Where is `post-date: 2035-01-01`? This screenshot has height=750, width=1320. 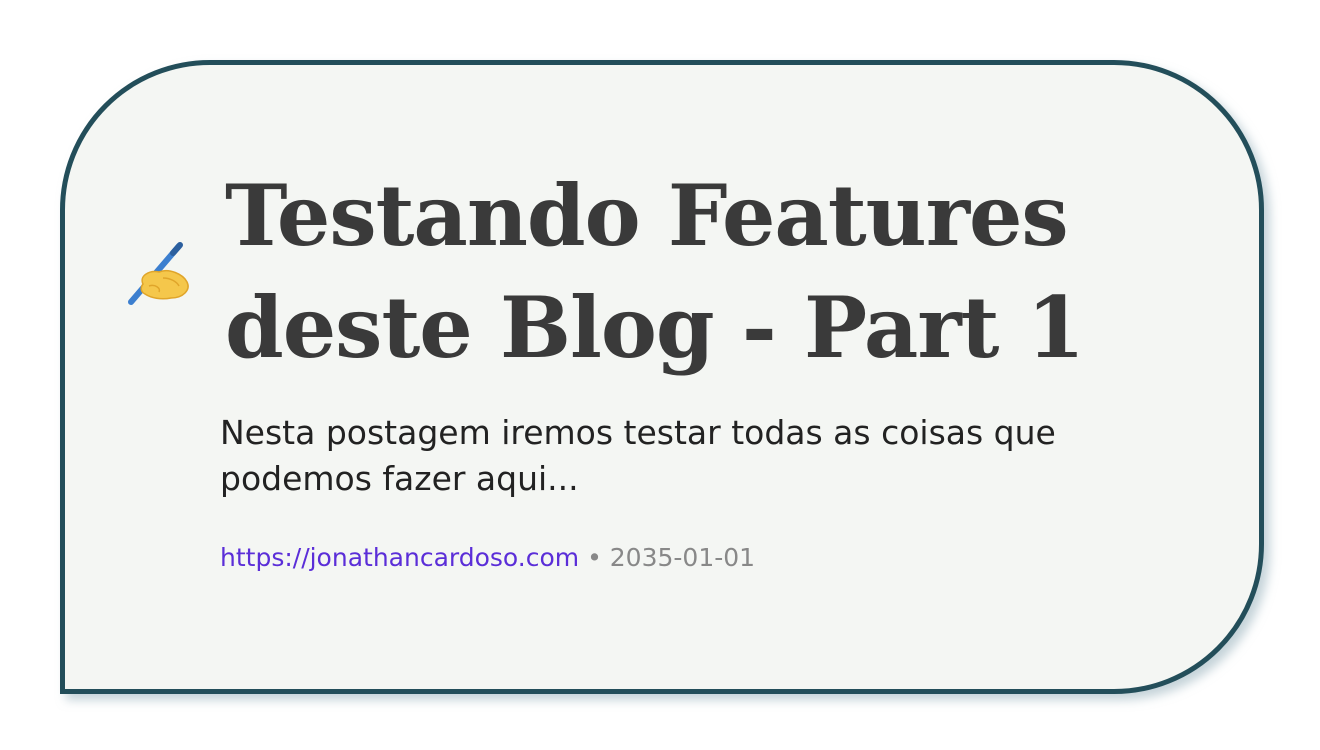 post-date: 2035-01-01 is located at coordinates (682, 557).